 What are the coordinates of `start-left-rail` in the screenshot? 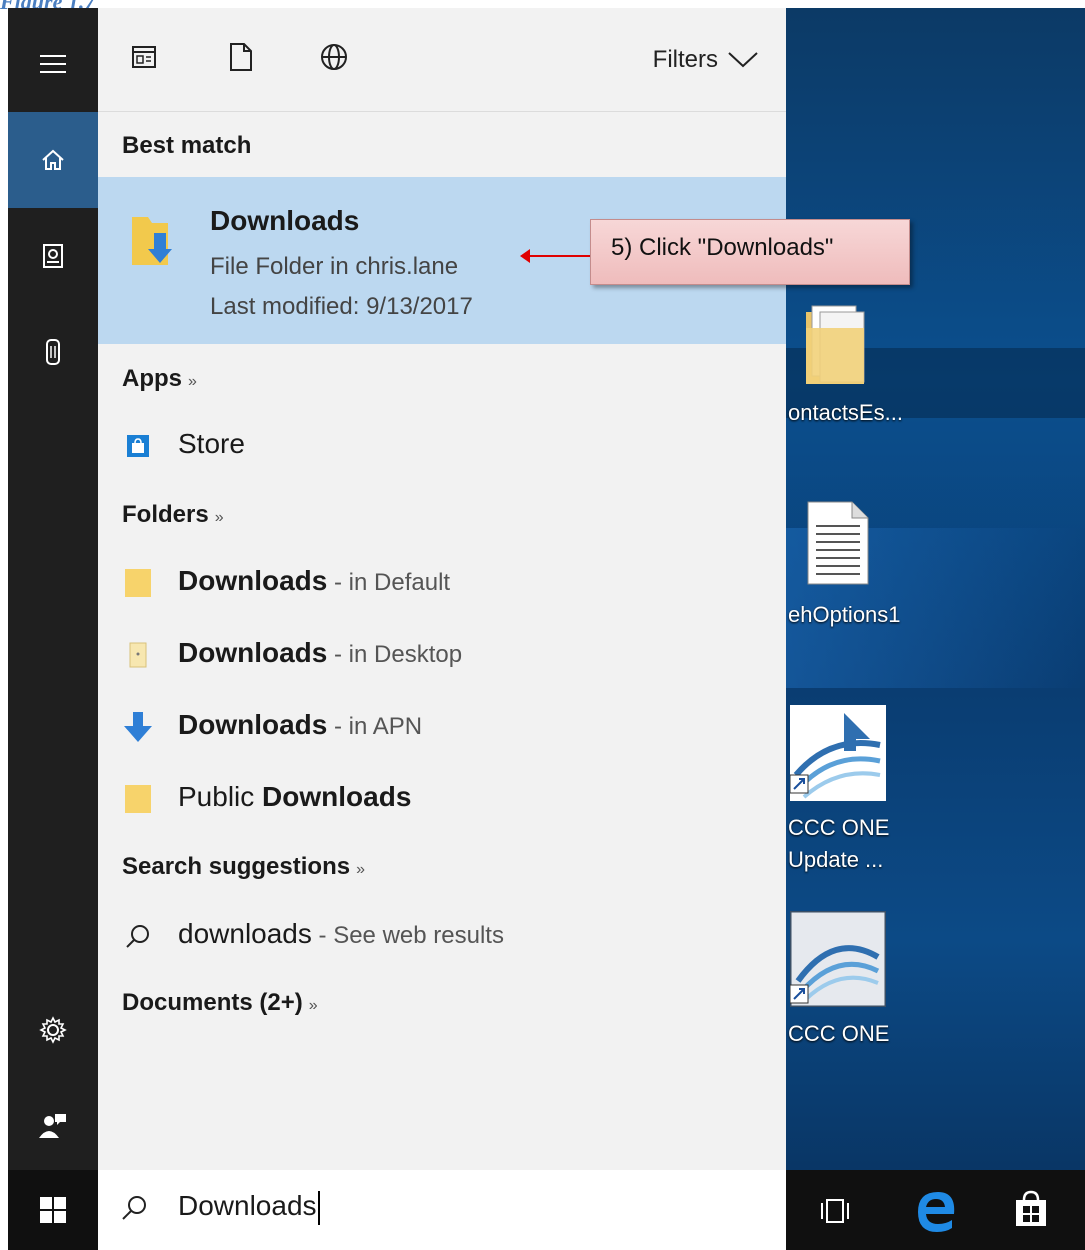 It's located at (53, 589).